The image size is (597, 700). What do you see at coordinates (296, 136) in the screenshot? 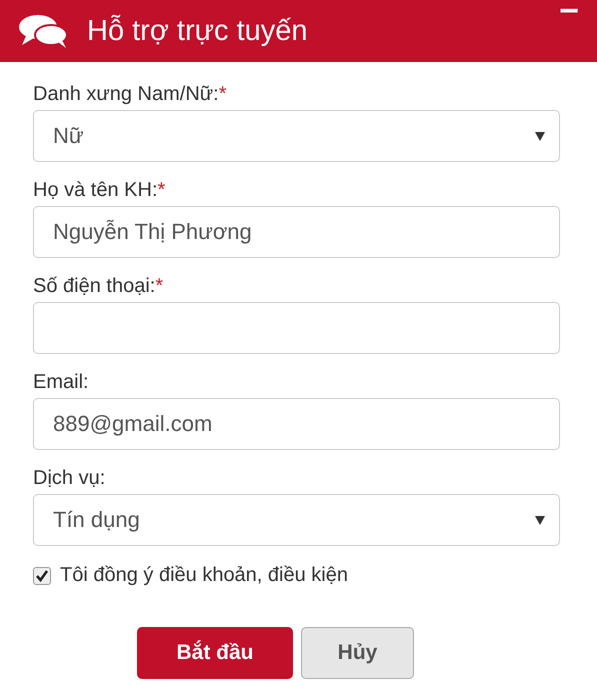
I see `dropdown: Nữ` at bounding box center [296, 136].